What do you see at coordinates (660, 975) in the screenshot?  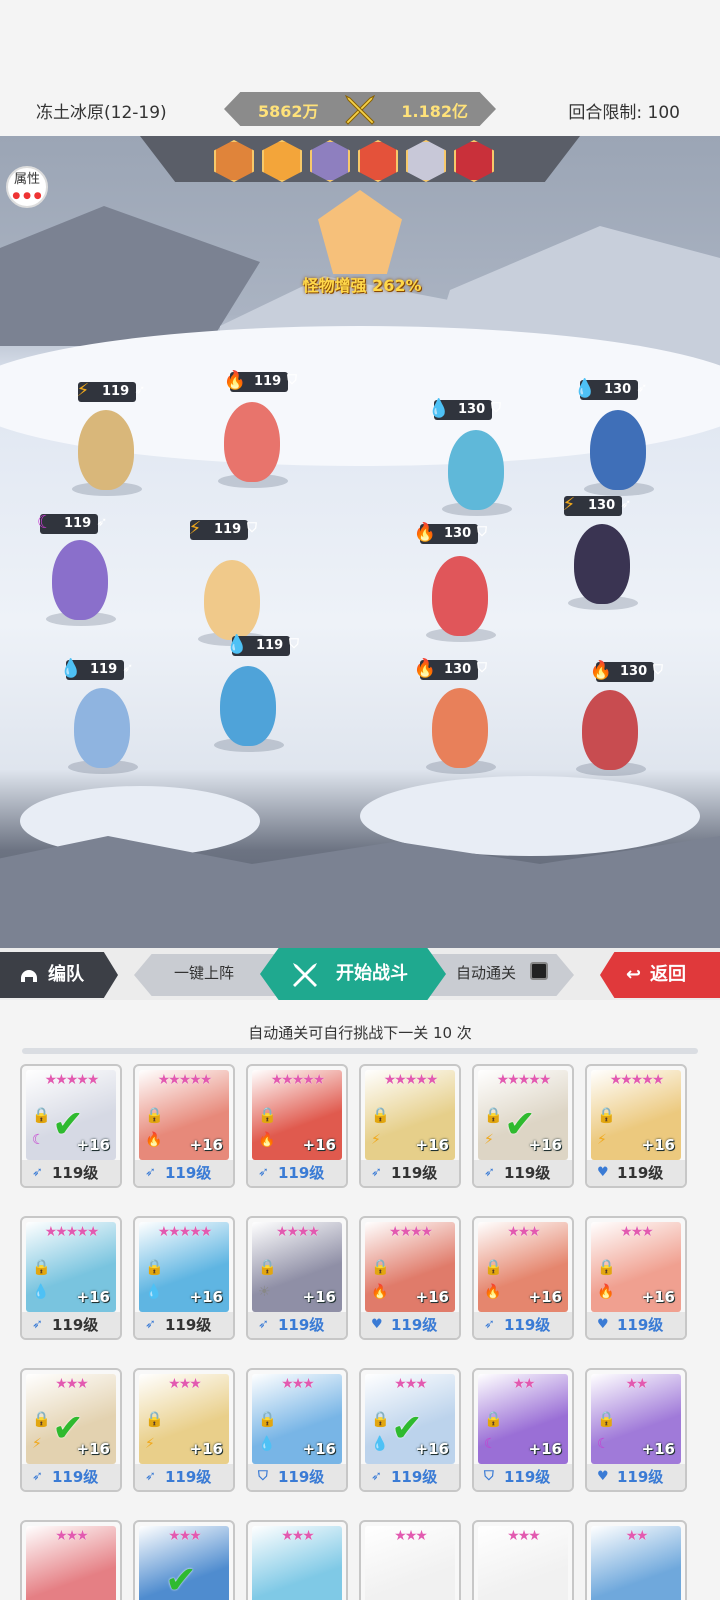 I see `back-button: ↩ 返回` at bounding box center [660, 975].